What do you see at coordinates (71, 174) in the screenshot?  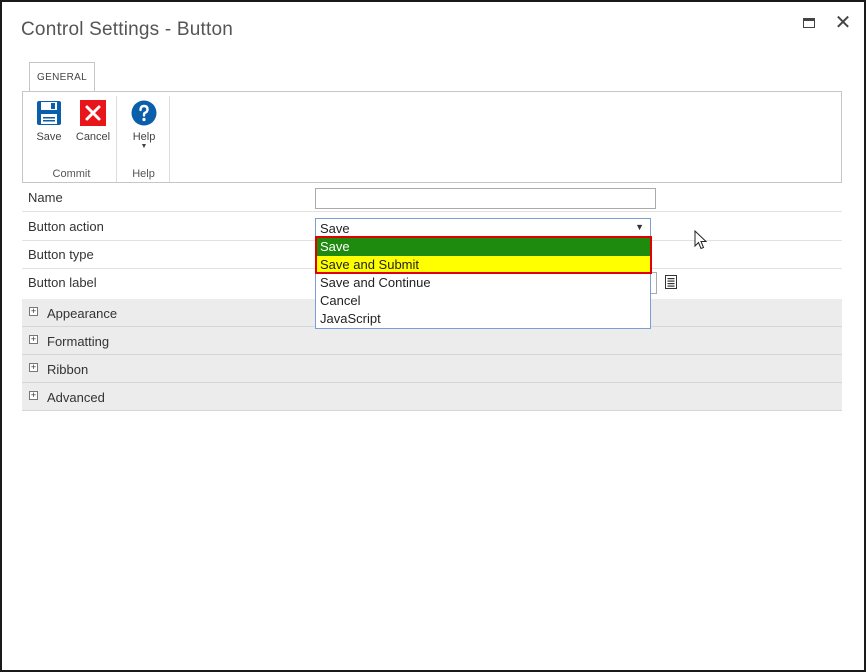 I see `ribbon-group-label-commit: Commit` at bounding box center [71, 174].